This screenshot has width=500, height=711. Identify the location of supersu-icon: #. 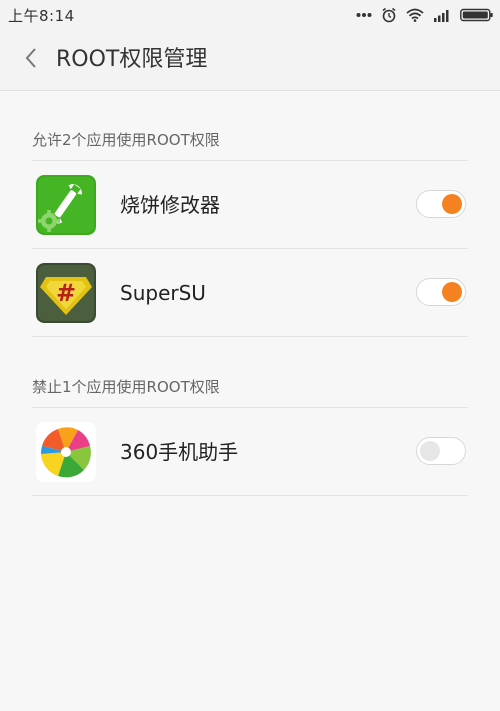
(66, 293).